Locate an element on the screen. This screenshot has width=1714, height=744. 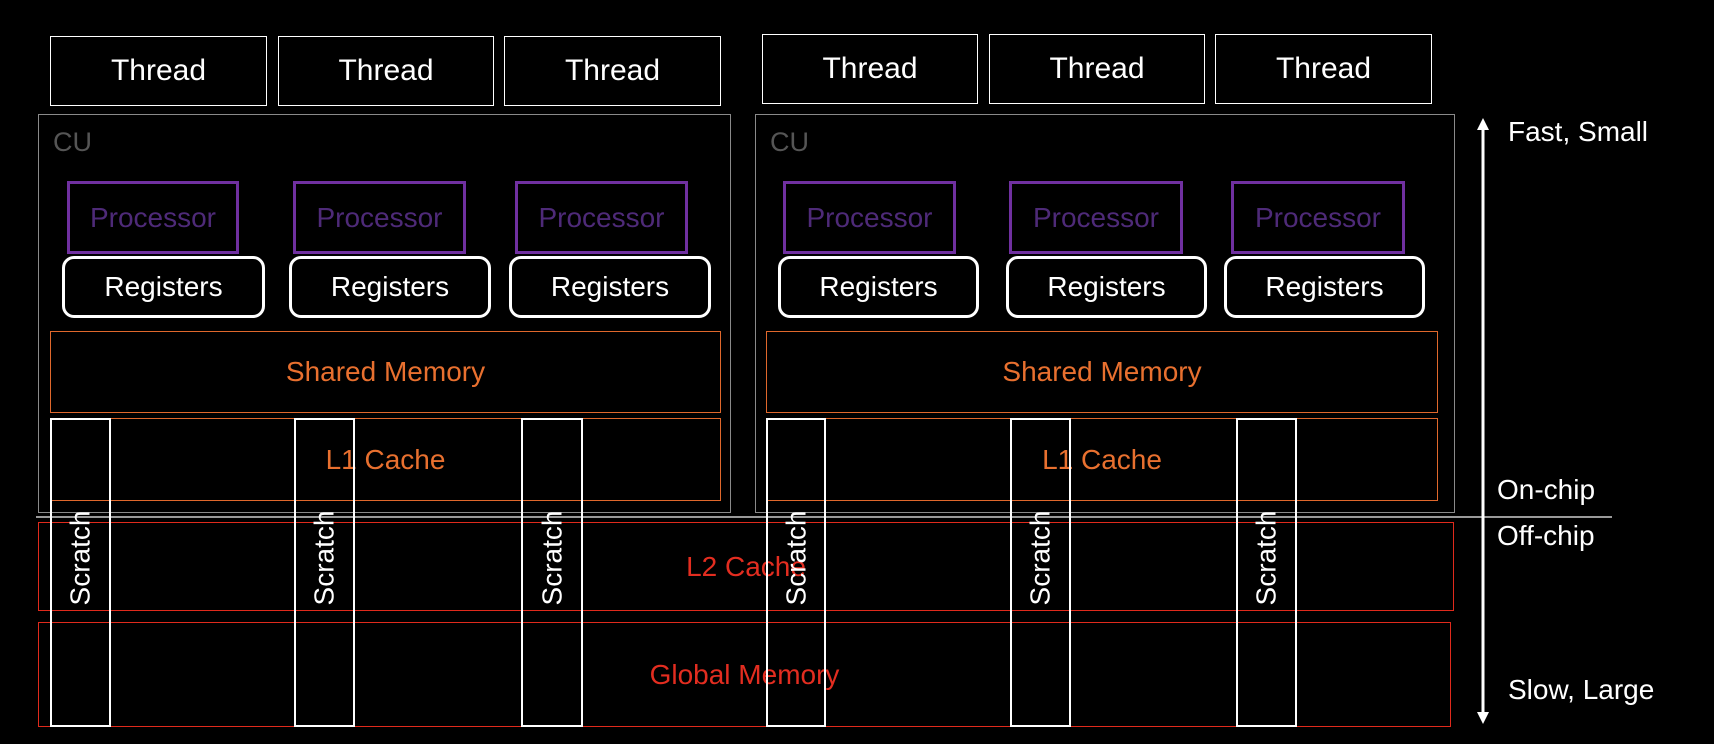
double-arrow-icon is located at coordinates (1483, 421).